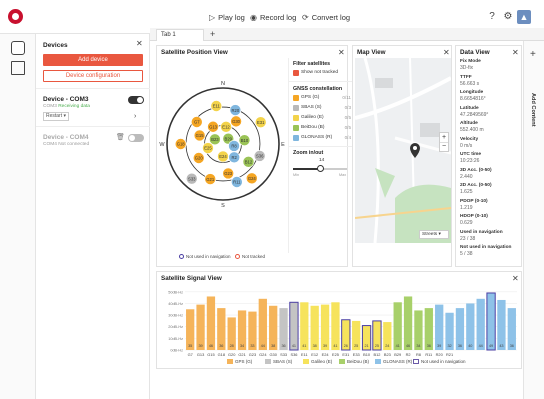 The image size is (544, 399). What do you see at coordinates (196, 122) in the screenshot?
I see `satellite-marker: G7` at bounding box center [196, 122].